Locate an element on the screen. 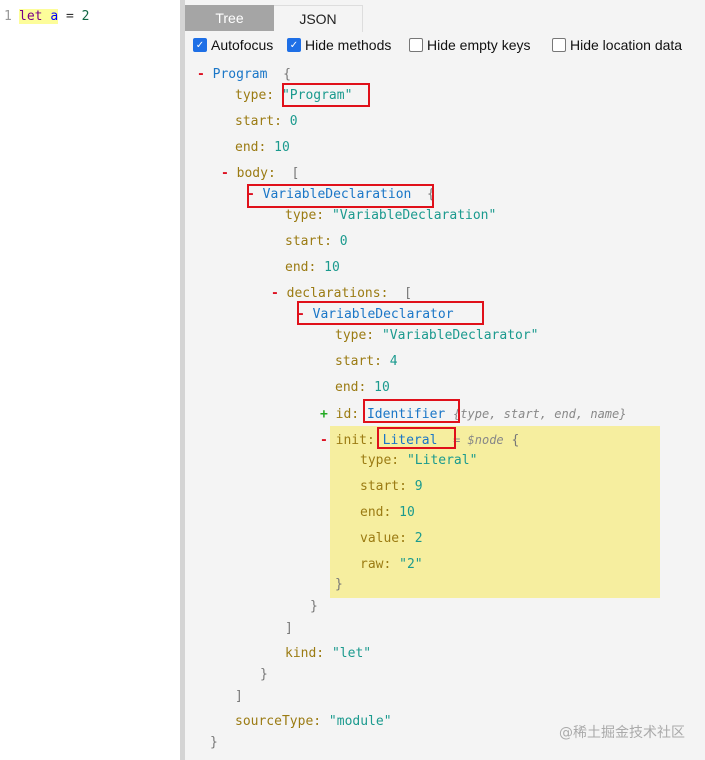 This screenshot has width=705, height=760. operator-equals: = is located at coordinates (69, 16).